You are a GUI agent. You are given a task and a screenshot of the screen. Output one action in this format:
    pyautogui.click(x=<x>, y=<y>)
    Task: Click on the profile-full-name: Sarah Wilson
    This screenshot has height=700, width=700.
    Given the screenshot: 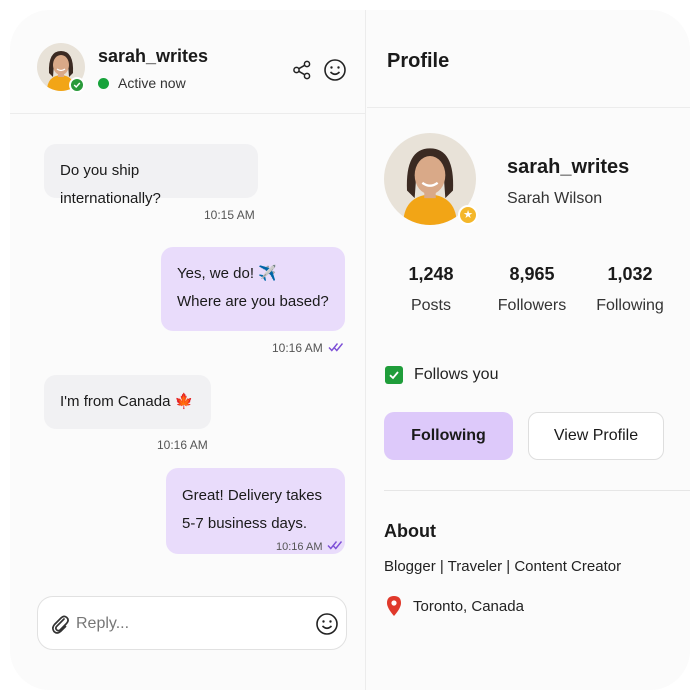 What is the action you would take?
    pyautogui.click(x=555, y=198)
    